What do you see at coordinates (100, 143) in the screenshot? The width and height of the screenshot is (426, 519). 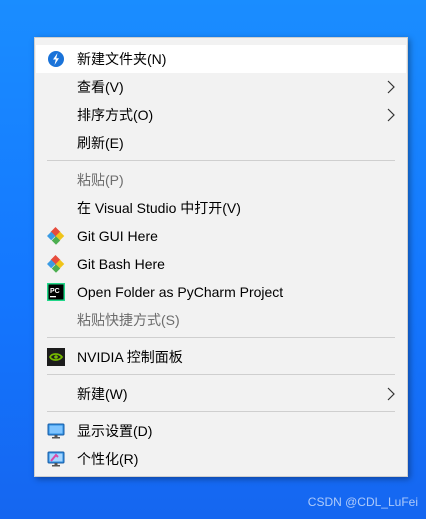 I see `menu-item-label: 刷新(E)` at bounding box center [100, 143].